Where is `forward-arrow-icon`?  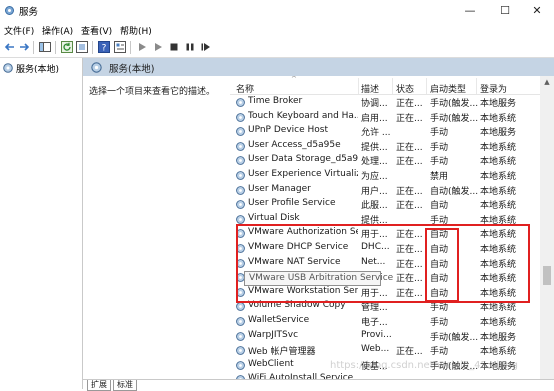
forward-arrow-icon is located at coordinates (24, 47).